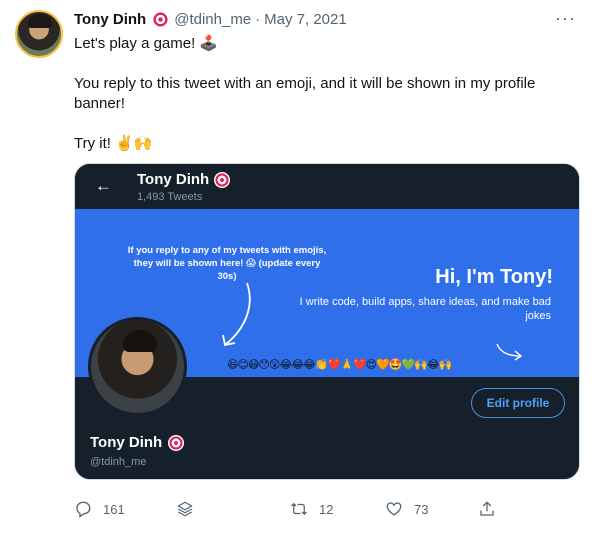 The image size is (598, 539). I want to click on retweet-button: 12, so click(311, 509).